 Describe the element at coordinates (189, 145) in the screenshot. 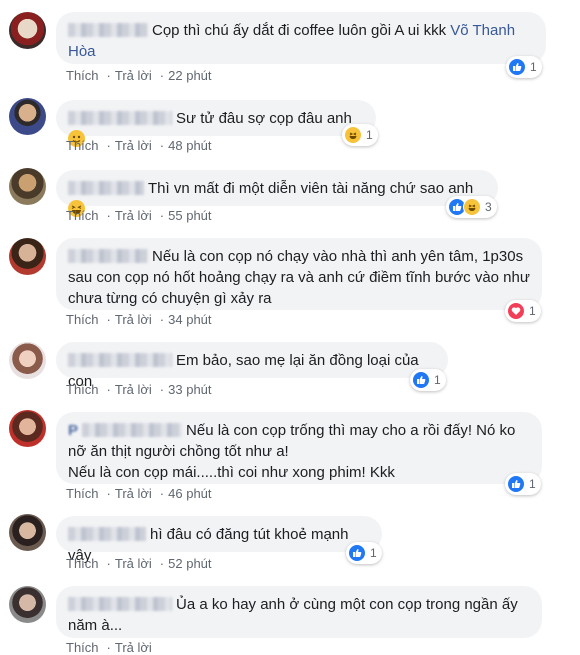

I see `timestamp: 48 phút` at that location.